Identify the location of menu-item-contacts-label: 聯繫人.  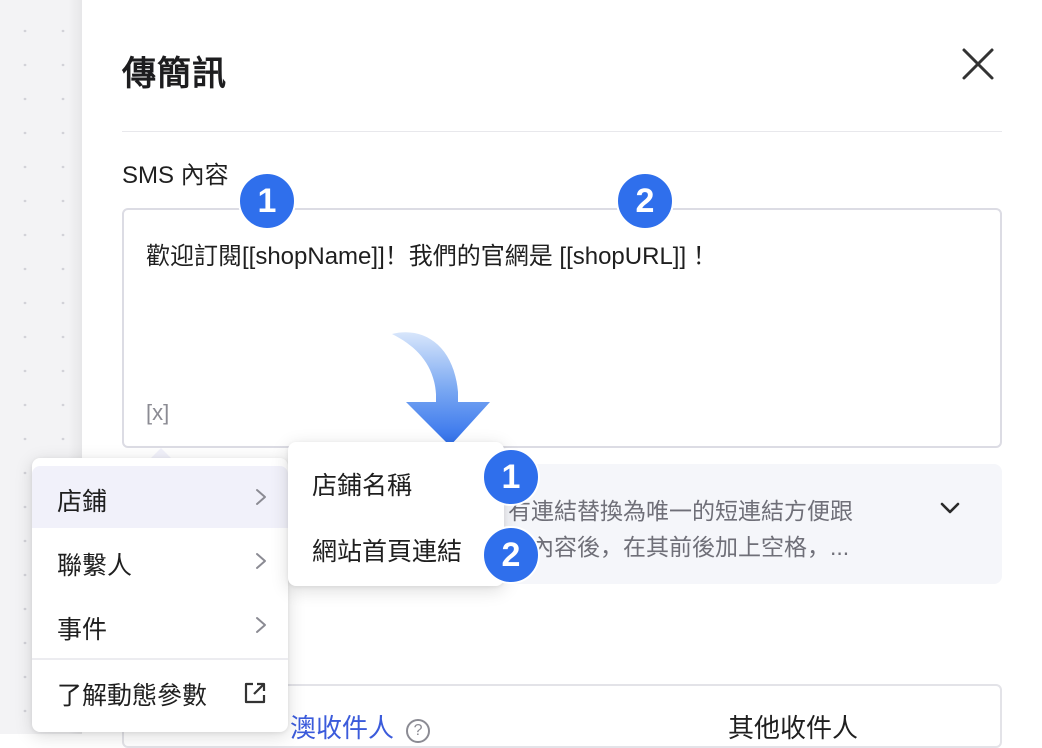
(95, 566).